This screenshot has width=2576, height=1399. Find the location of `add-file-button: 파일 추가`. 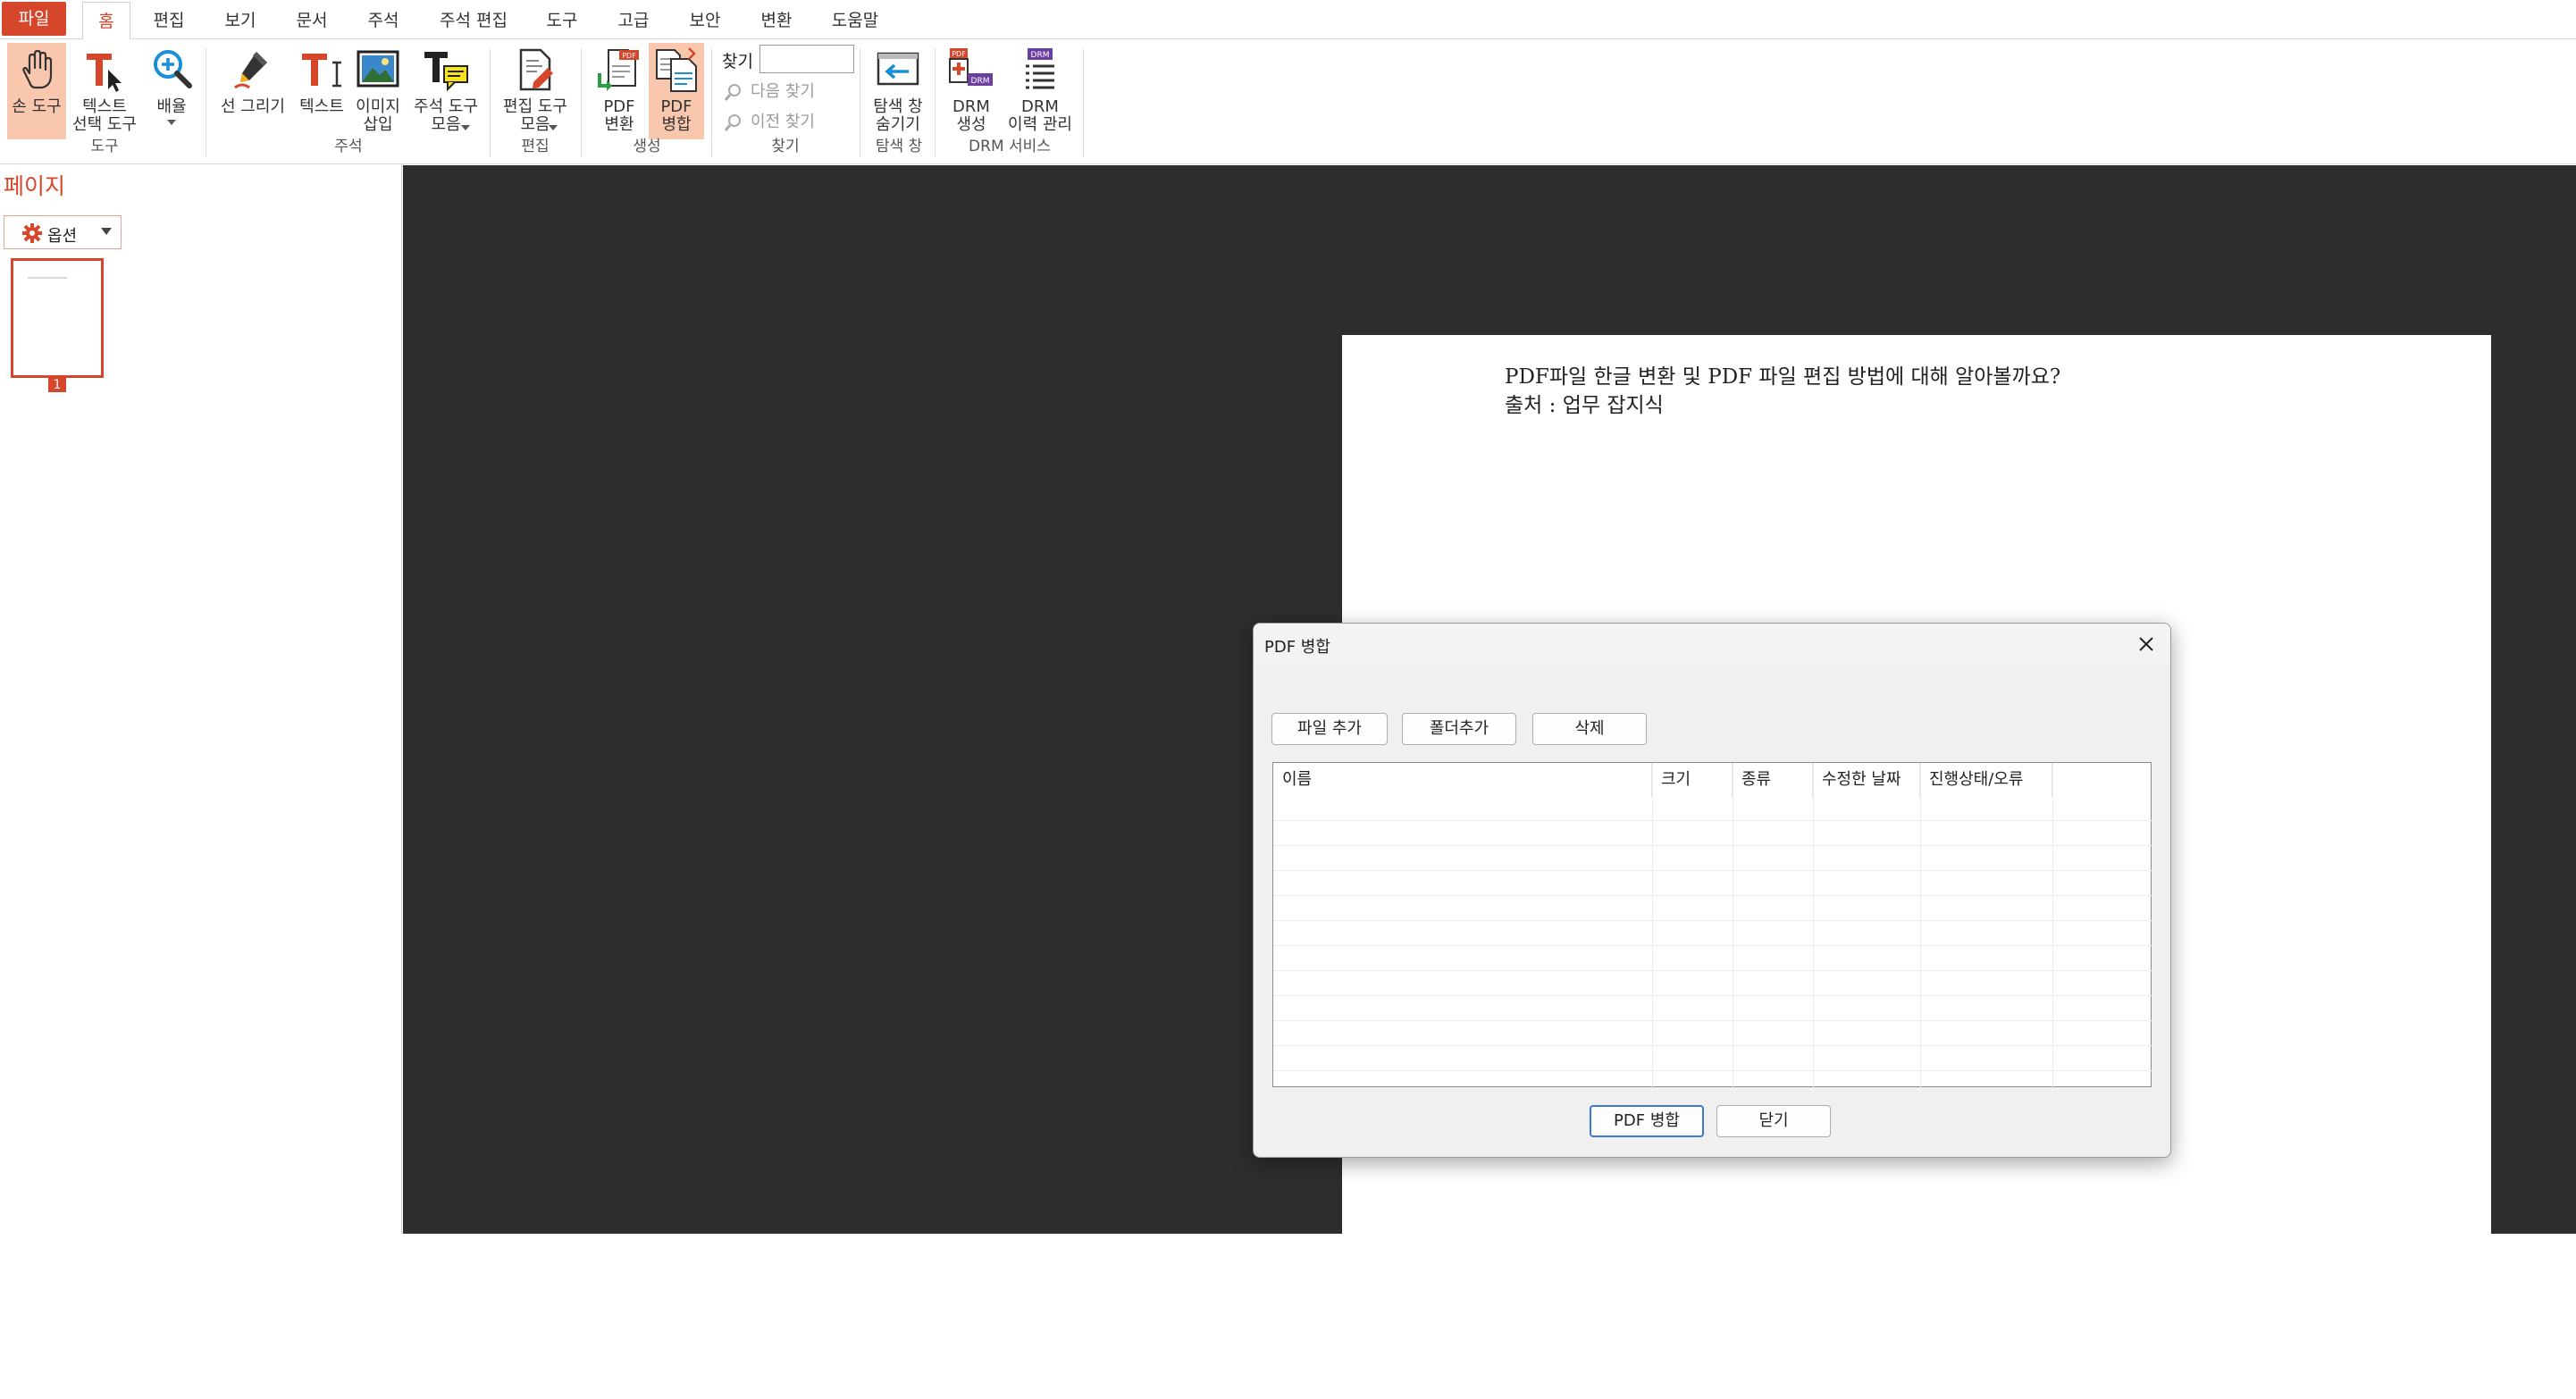

add-file-button: 파일 추가 is located at coordinates (1329, 729).